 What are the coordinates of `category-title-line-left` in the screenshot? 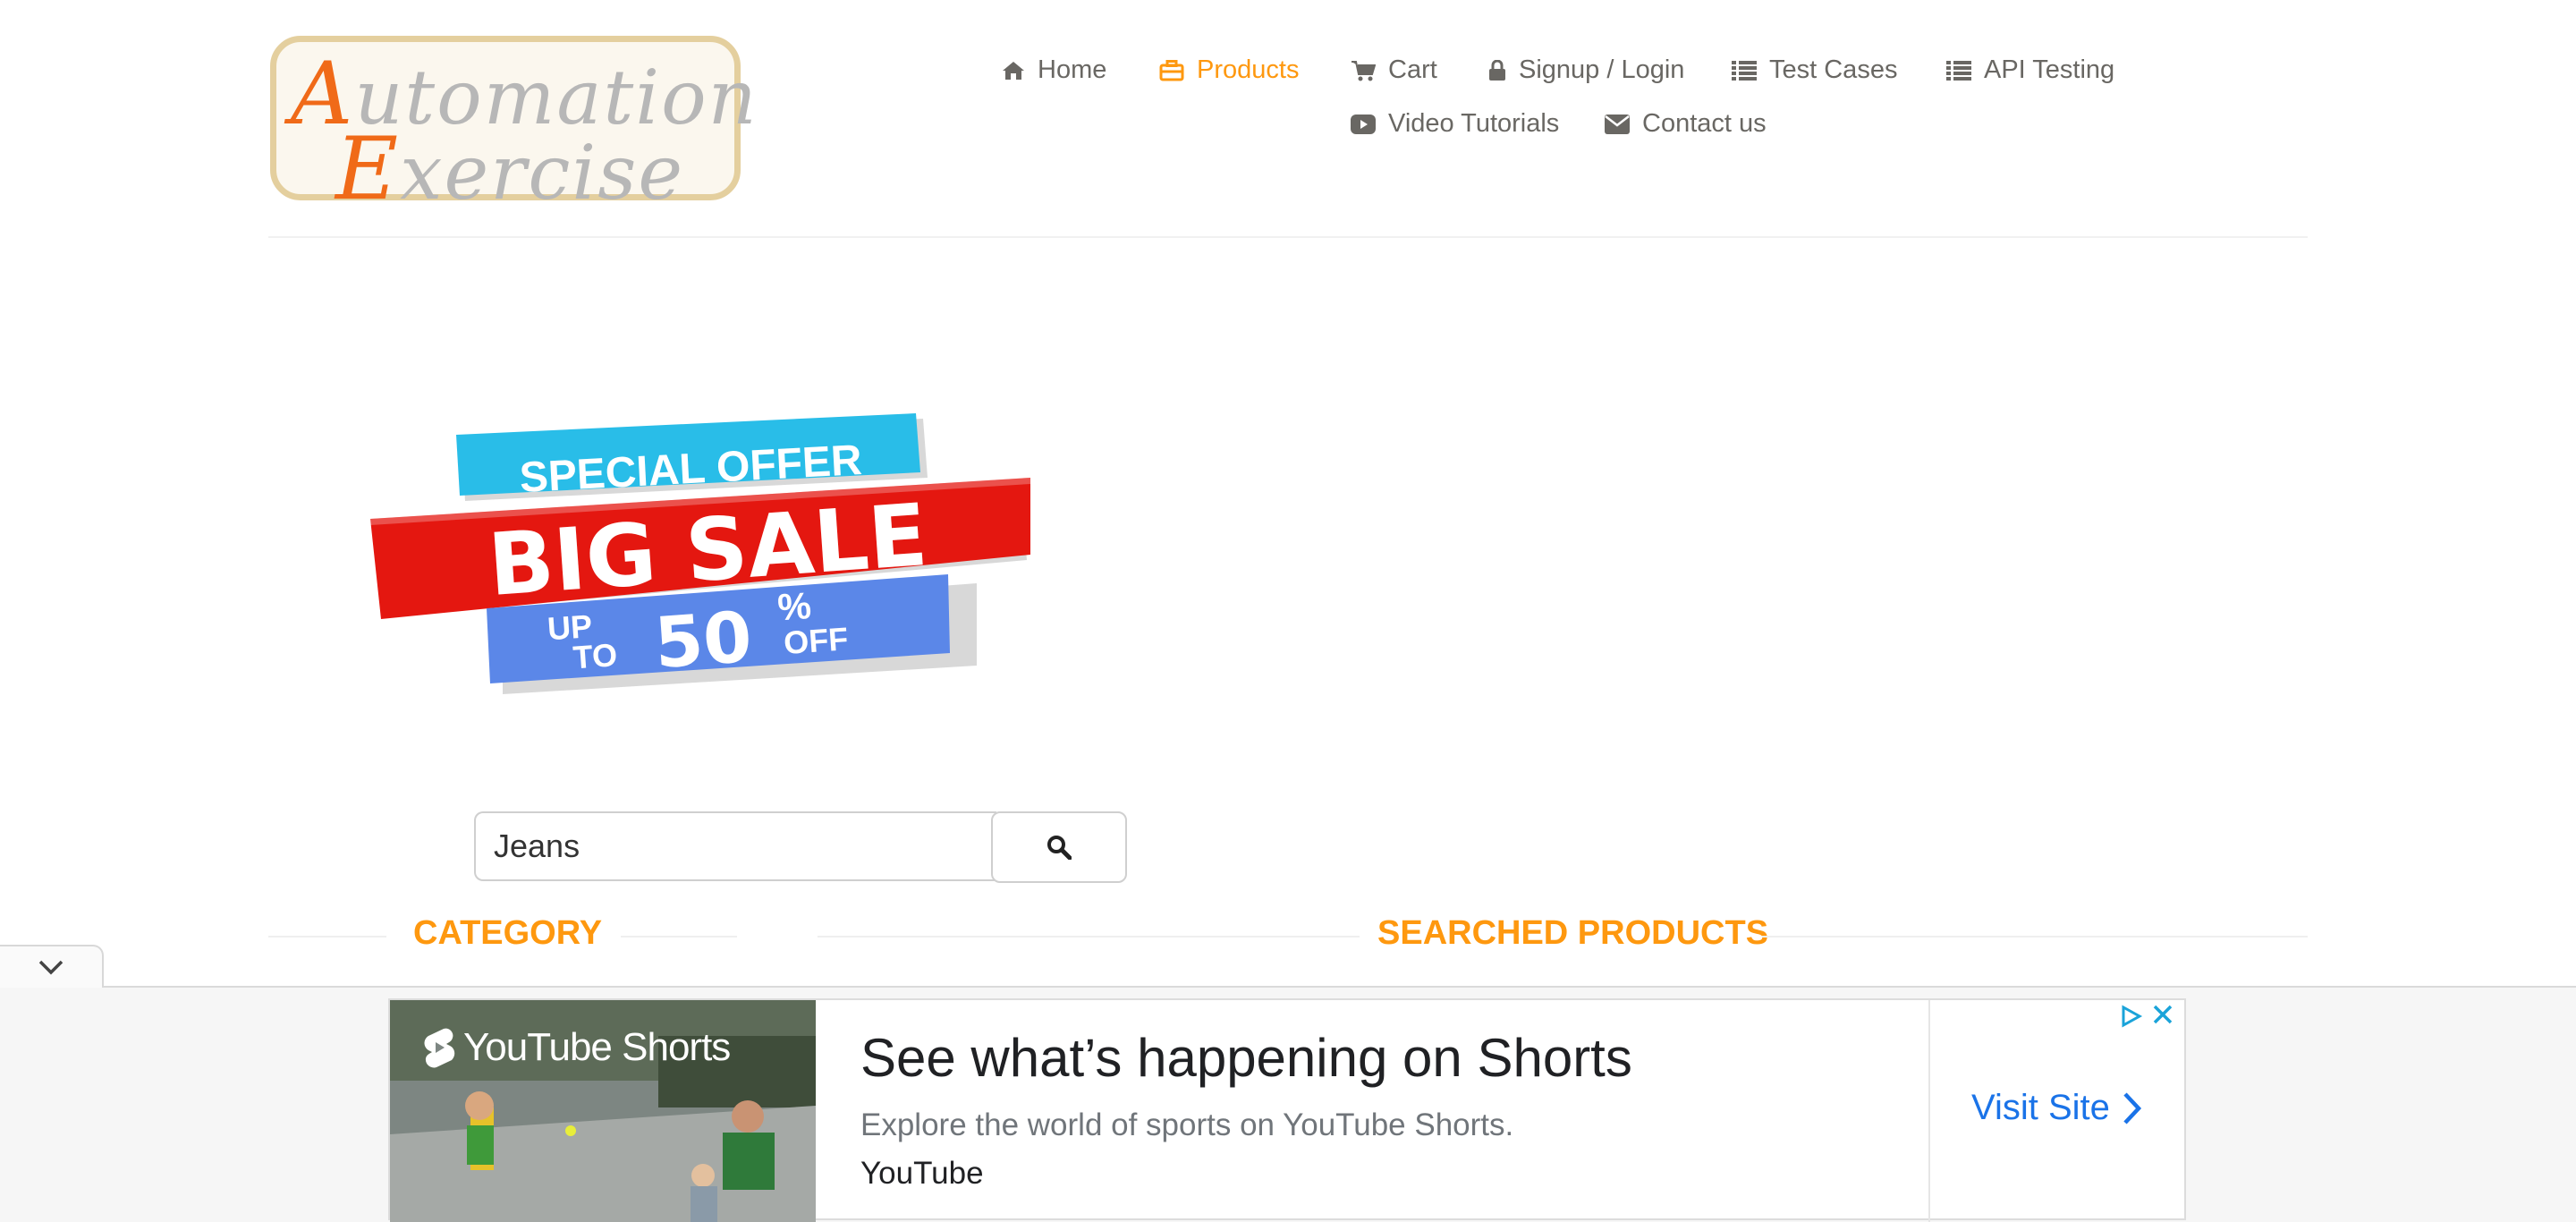 It's located at (327, 937).